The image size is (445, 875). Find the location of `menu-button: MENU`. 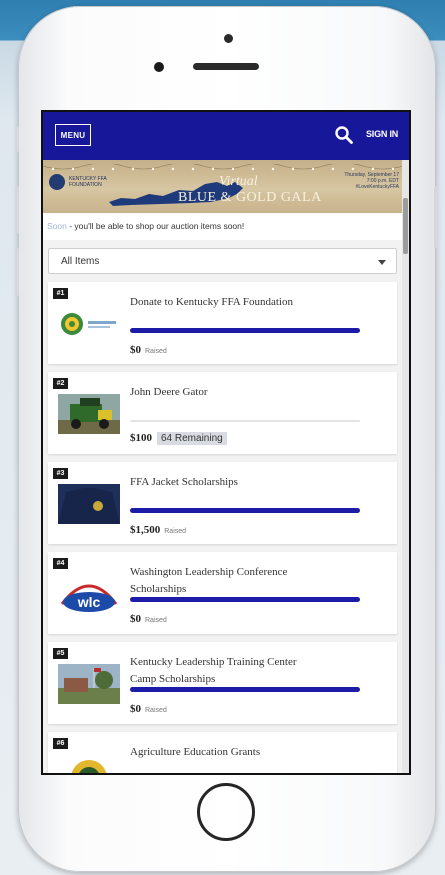

menu-button: MENU is located at coordinates (73, 135).